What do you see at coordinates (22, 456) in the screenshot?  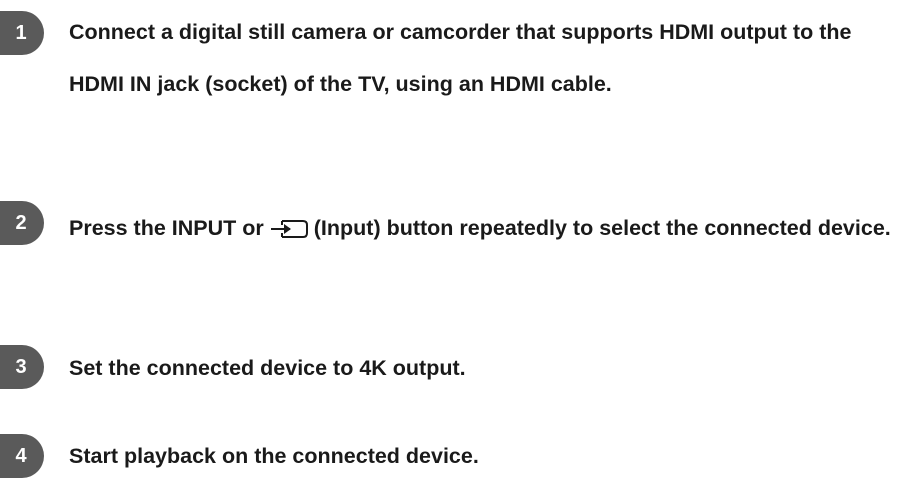 I see `step-number-badge: 4` at bounding box center [22, 456].